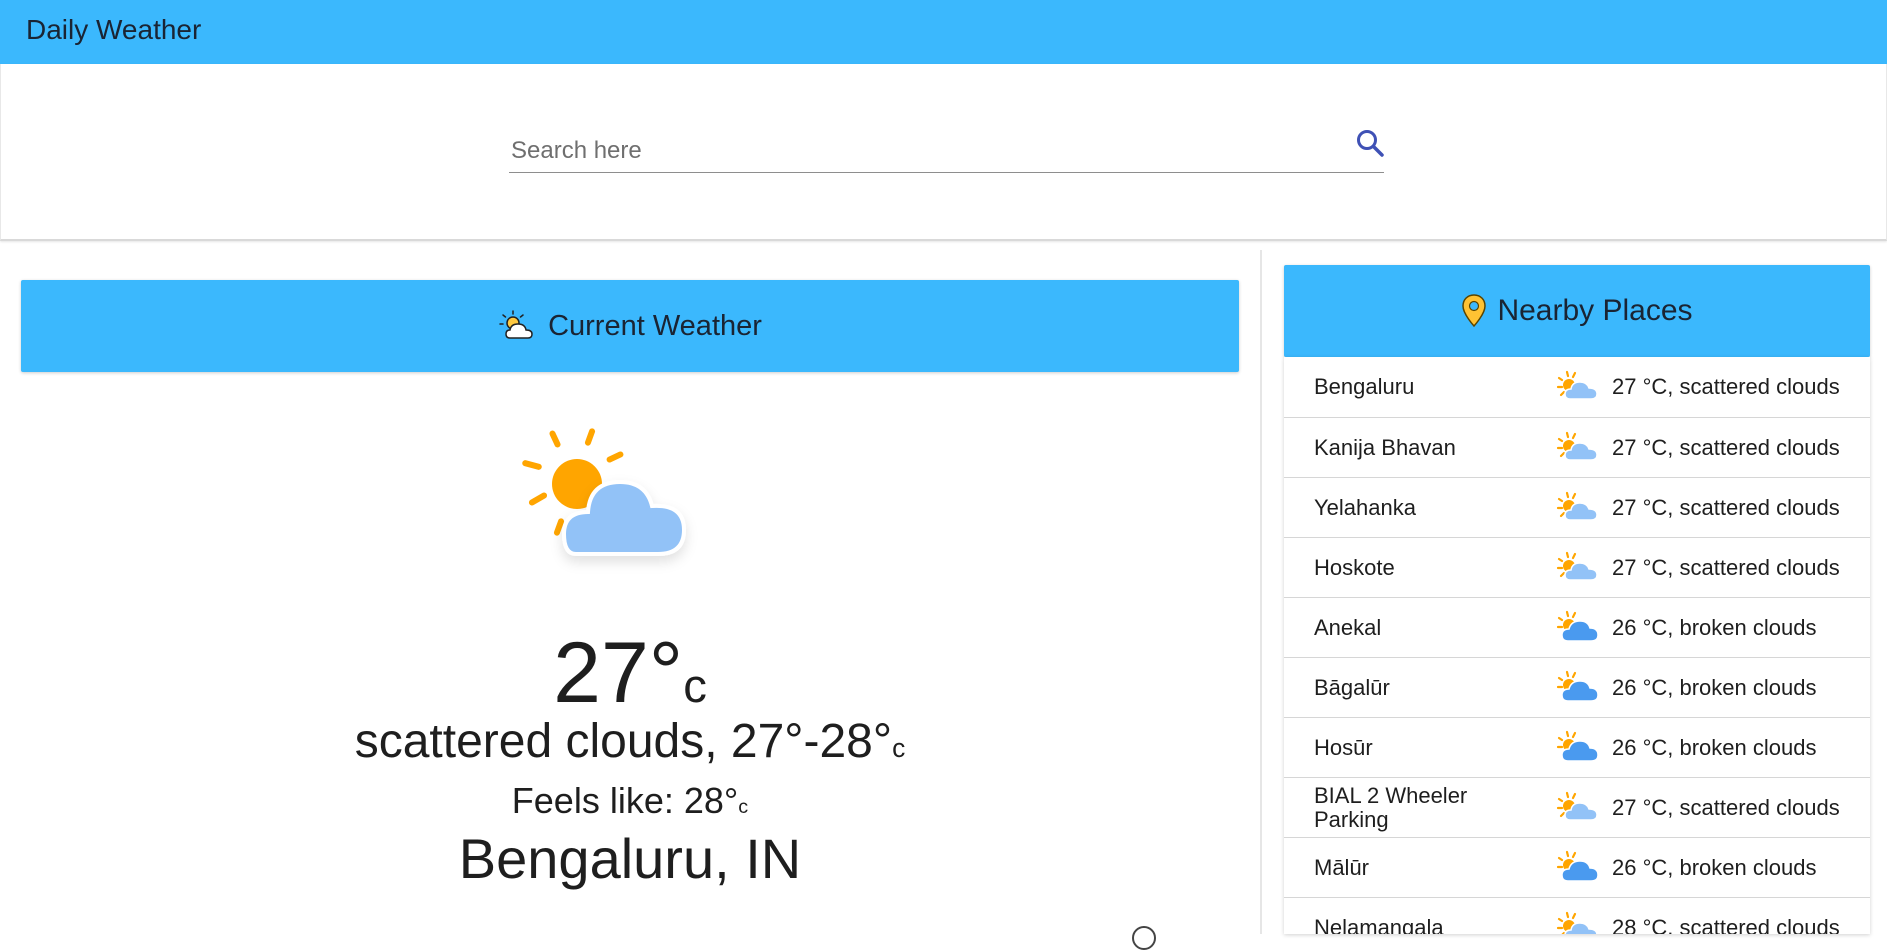 The height and width of the screenshot is (950, 1887). What do you see at coordinates (1474, 311) in the screenshot?
I see `location-pin-icon` at bounding box center [1474, 311].